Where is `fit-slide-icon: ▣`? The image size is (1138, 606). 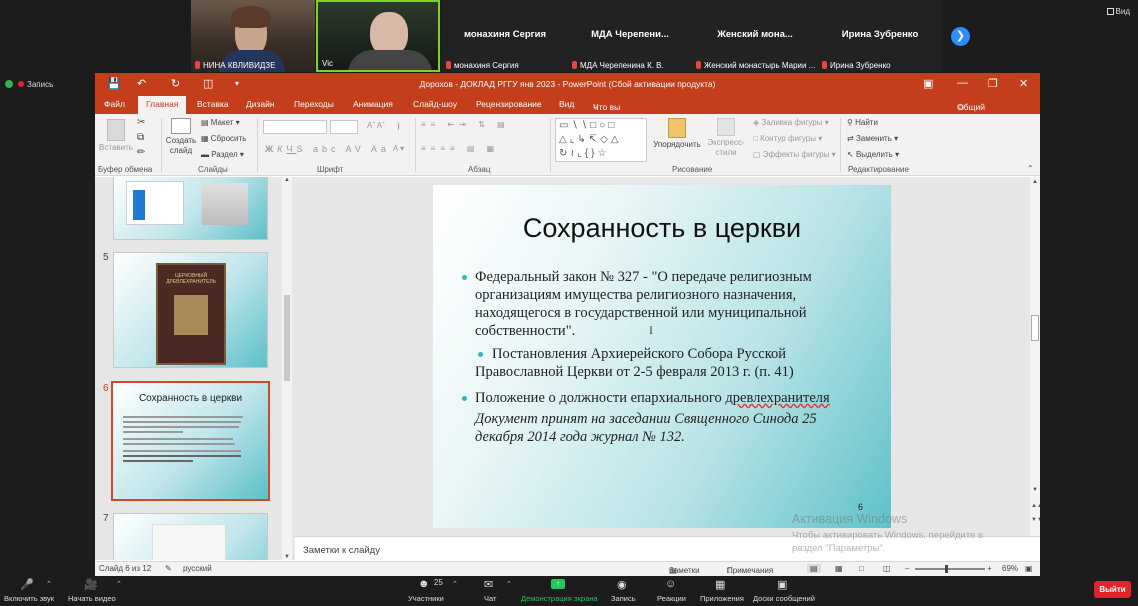 fit-slide-icon: ▣ is located at coordinates (1029, 568).